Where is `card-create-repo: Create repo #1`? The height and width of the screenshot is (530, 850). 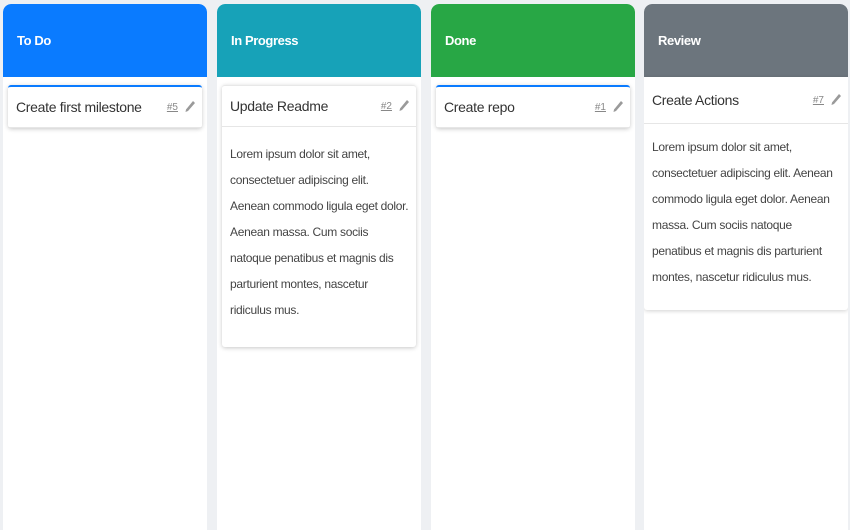 card-create-repo: Create repo #1 is located at coordinates (533, 106).